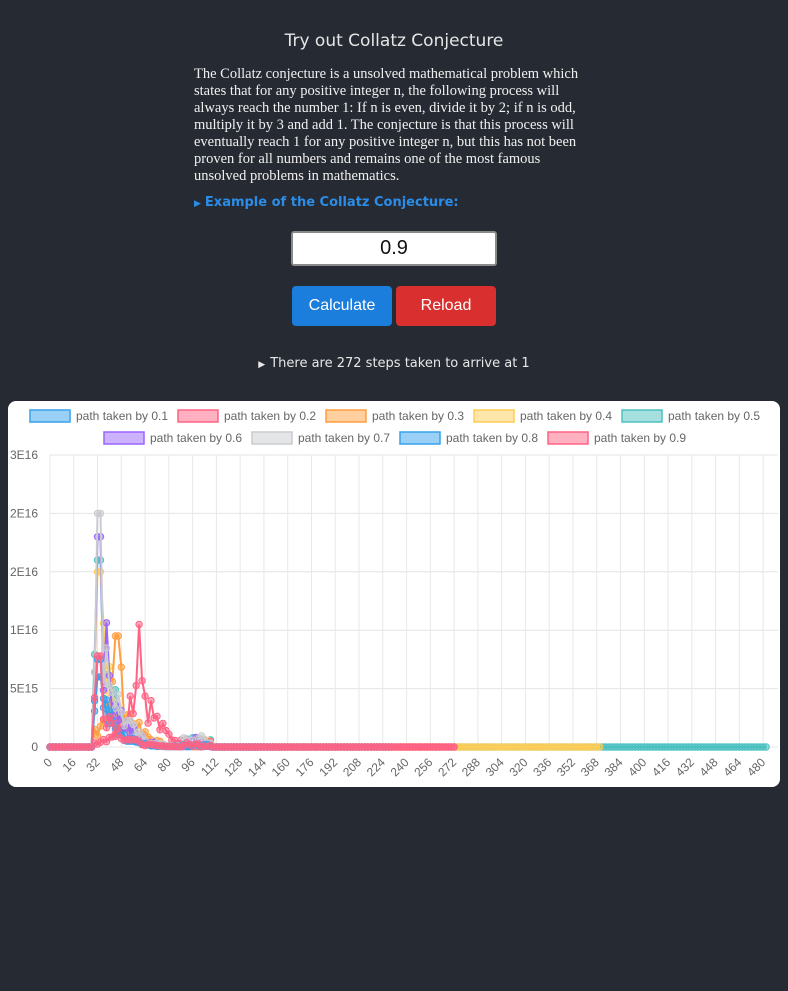 This screenshot has height=991, width=788. I want to click on x-tick-label: 208, so click(352, 767).